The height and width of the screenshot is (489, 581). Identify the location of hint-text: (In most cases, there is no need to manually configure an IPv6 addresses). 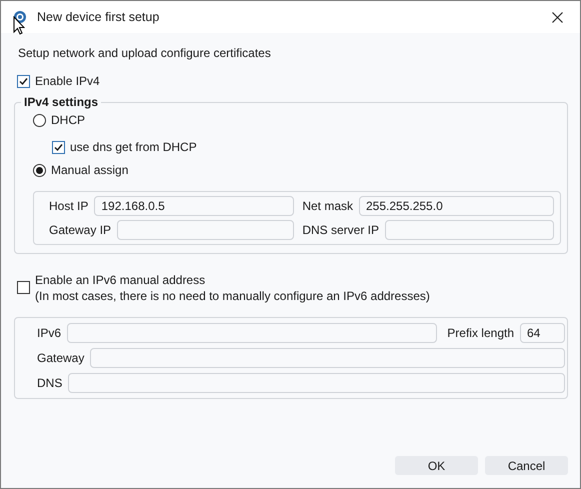
(232, 296).